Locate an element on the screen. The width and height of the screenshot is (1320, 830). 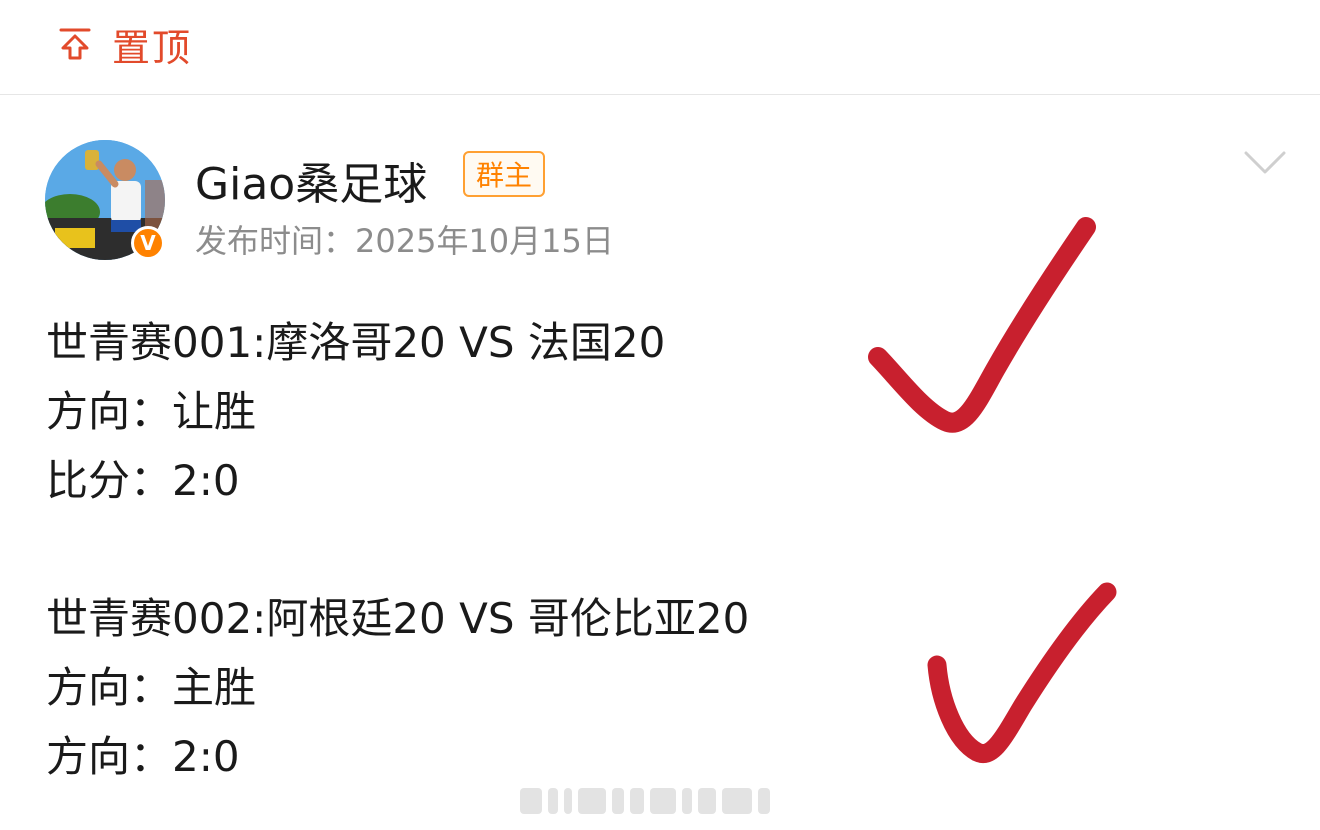
watermark is located at coordinates (660, 801).